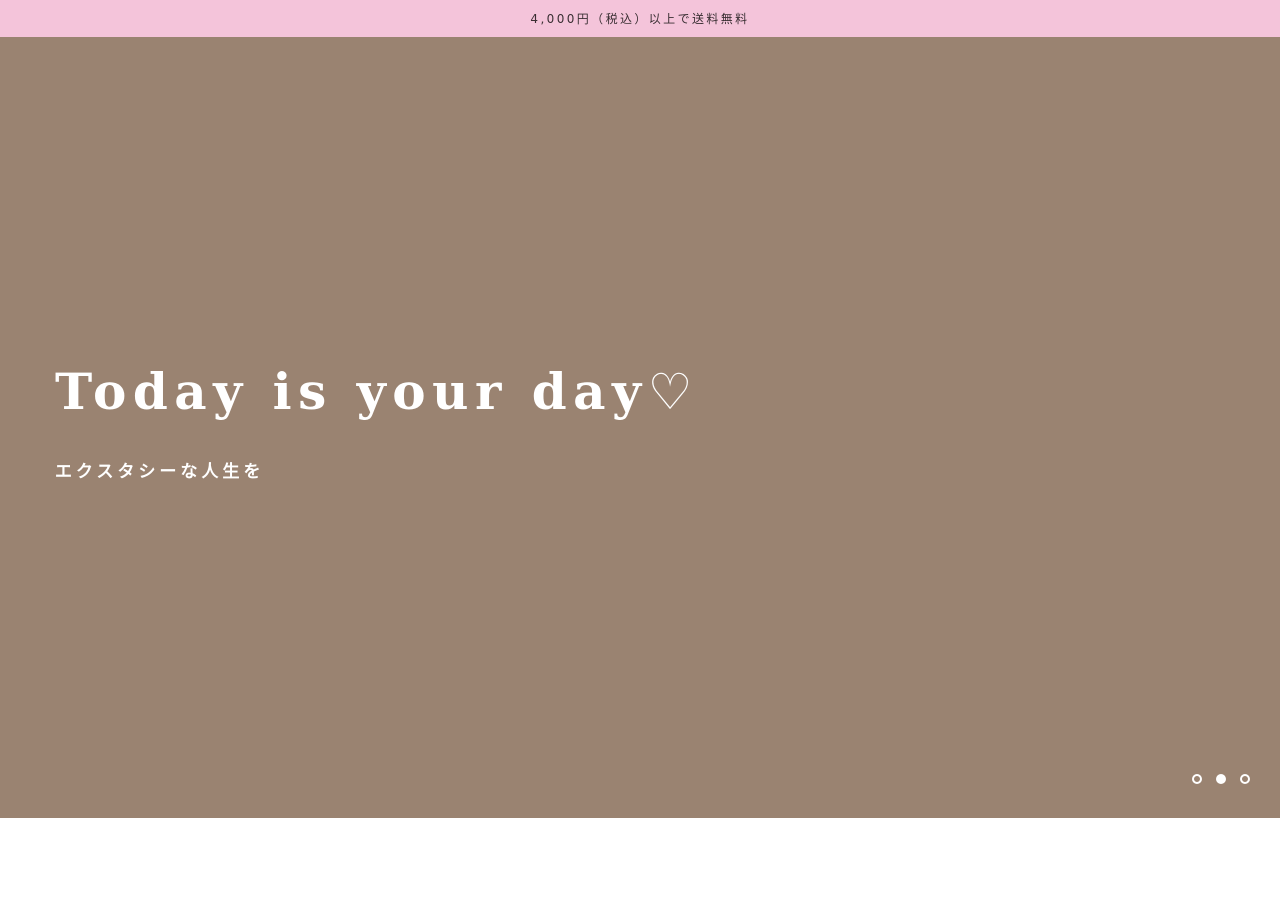  Describe the element at coordinates (640, 859) in the screenshot. I see `page-content-area` at that location.